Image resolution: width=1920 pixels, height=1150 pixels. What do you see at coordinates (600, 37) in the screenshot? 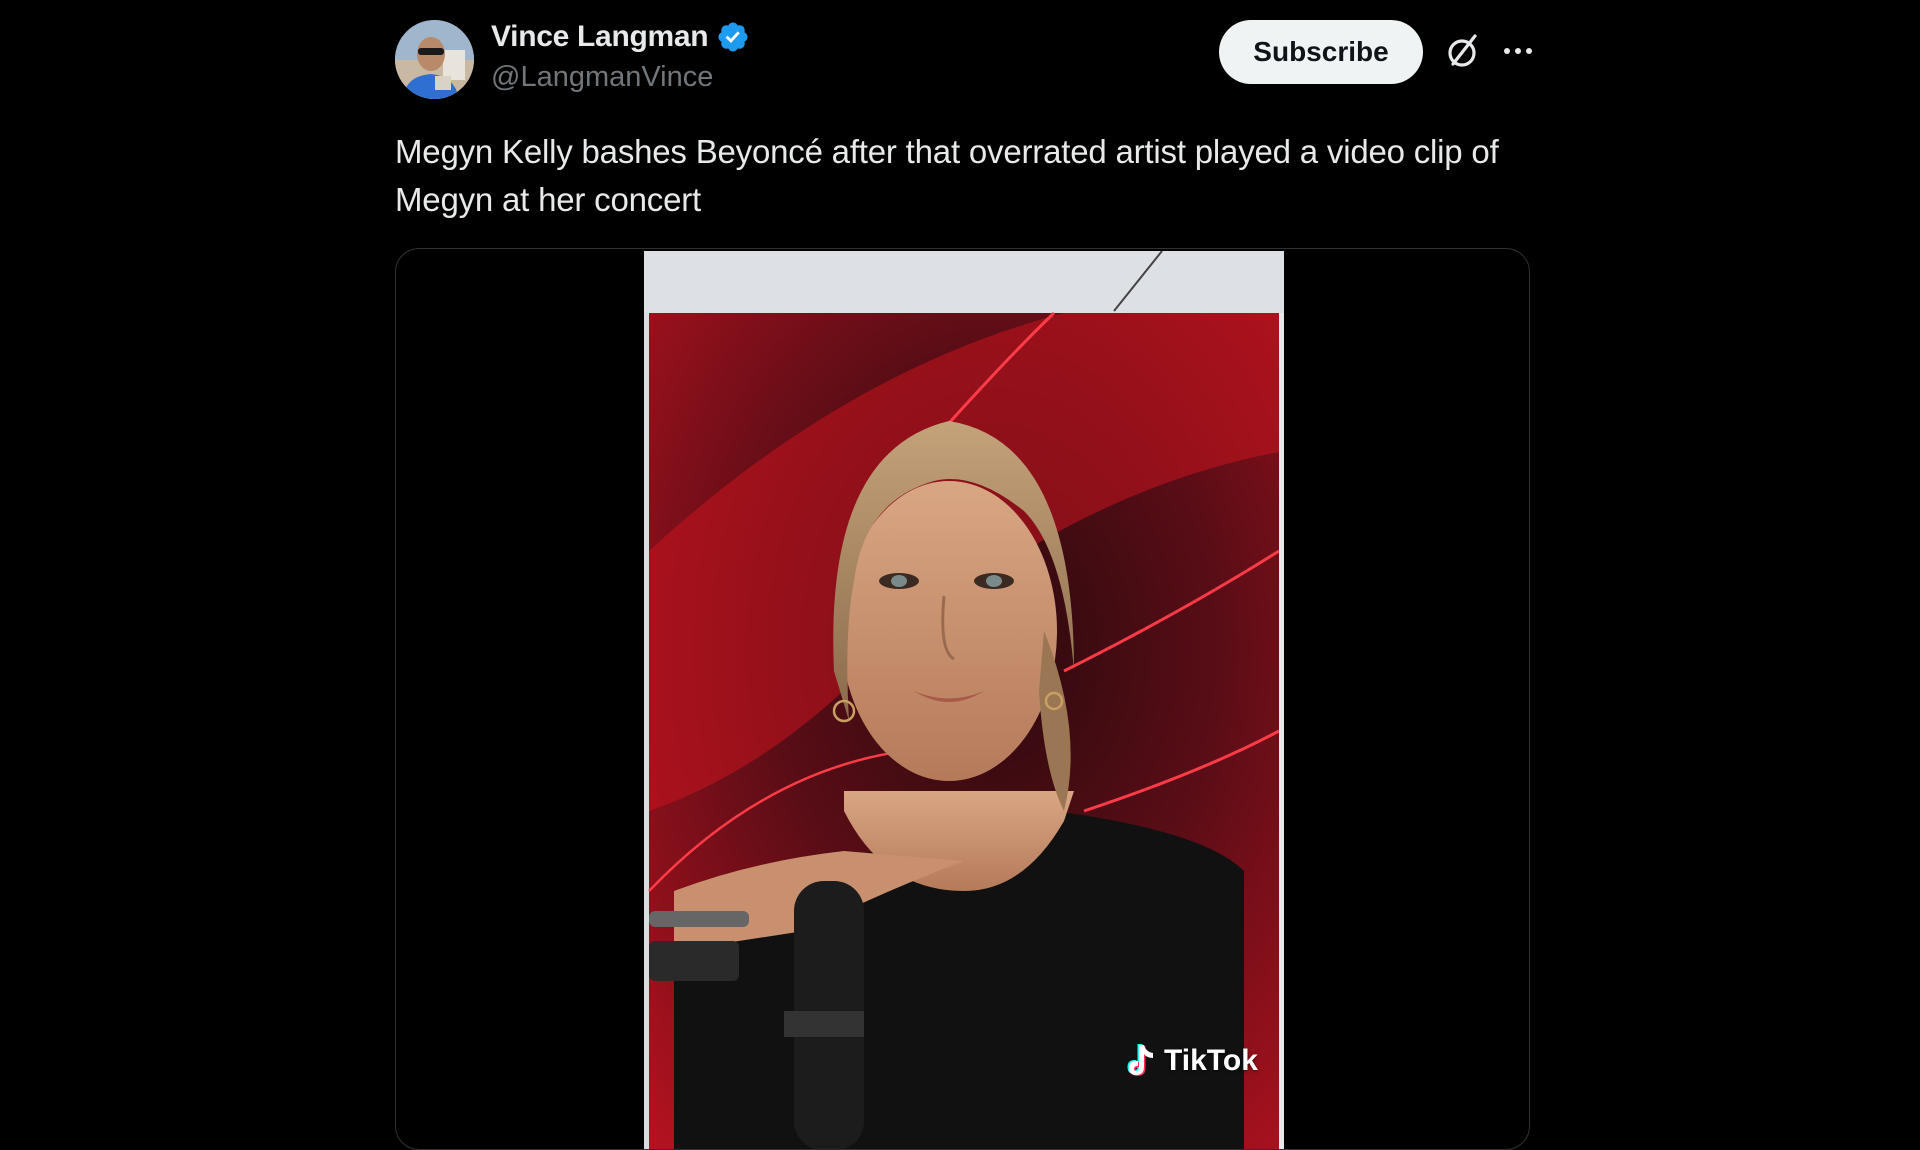
I see `author-display-name: Vince Langman` at bounding box center [600, 37].